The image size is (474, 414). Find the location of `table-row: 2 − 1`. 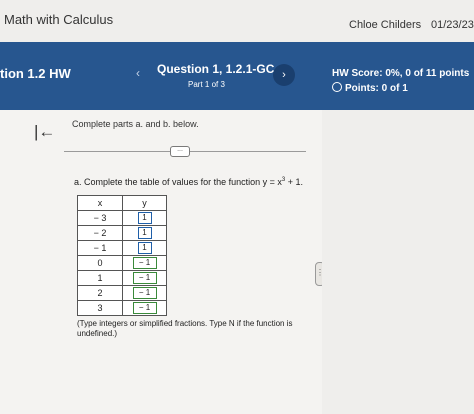

table-row: 2 − 1 is located at coordinates (122, 293).